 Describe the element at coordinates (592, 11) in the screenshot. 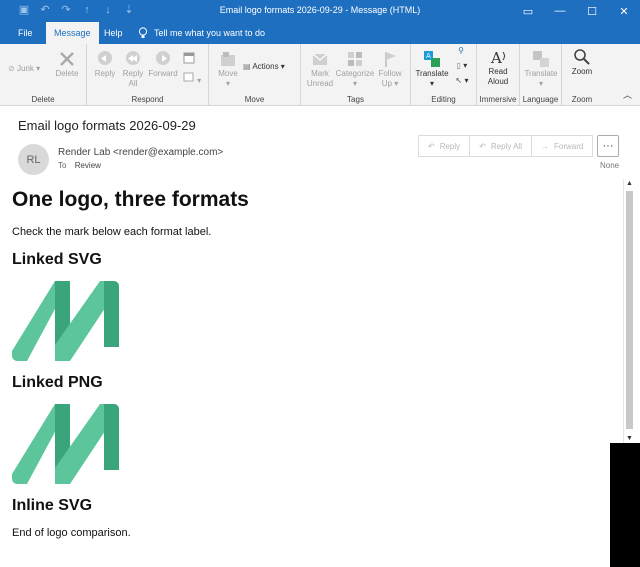

I see `maximize-button: ☐` at that location.